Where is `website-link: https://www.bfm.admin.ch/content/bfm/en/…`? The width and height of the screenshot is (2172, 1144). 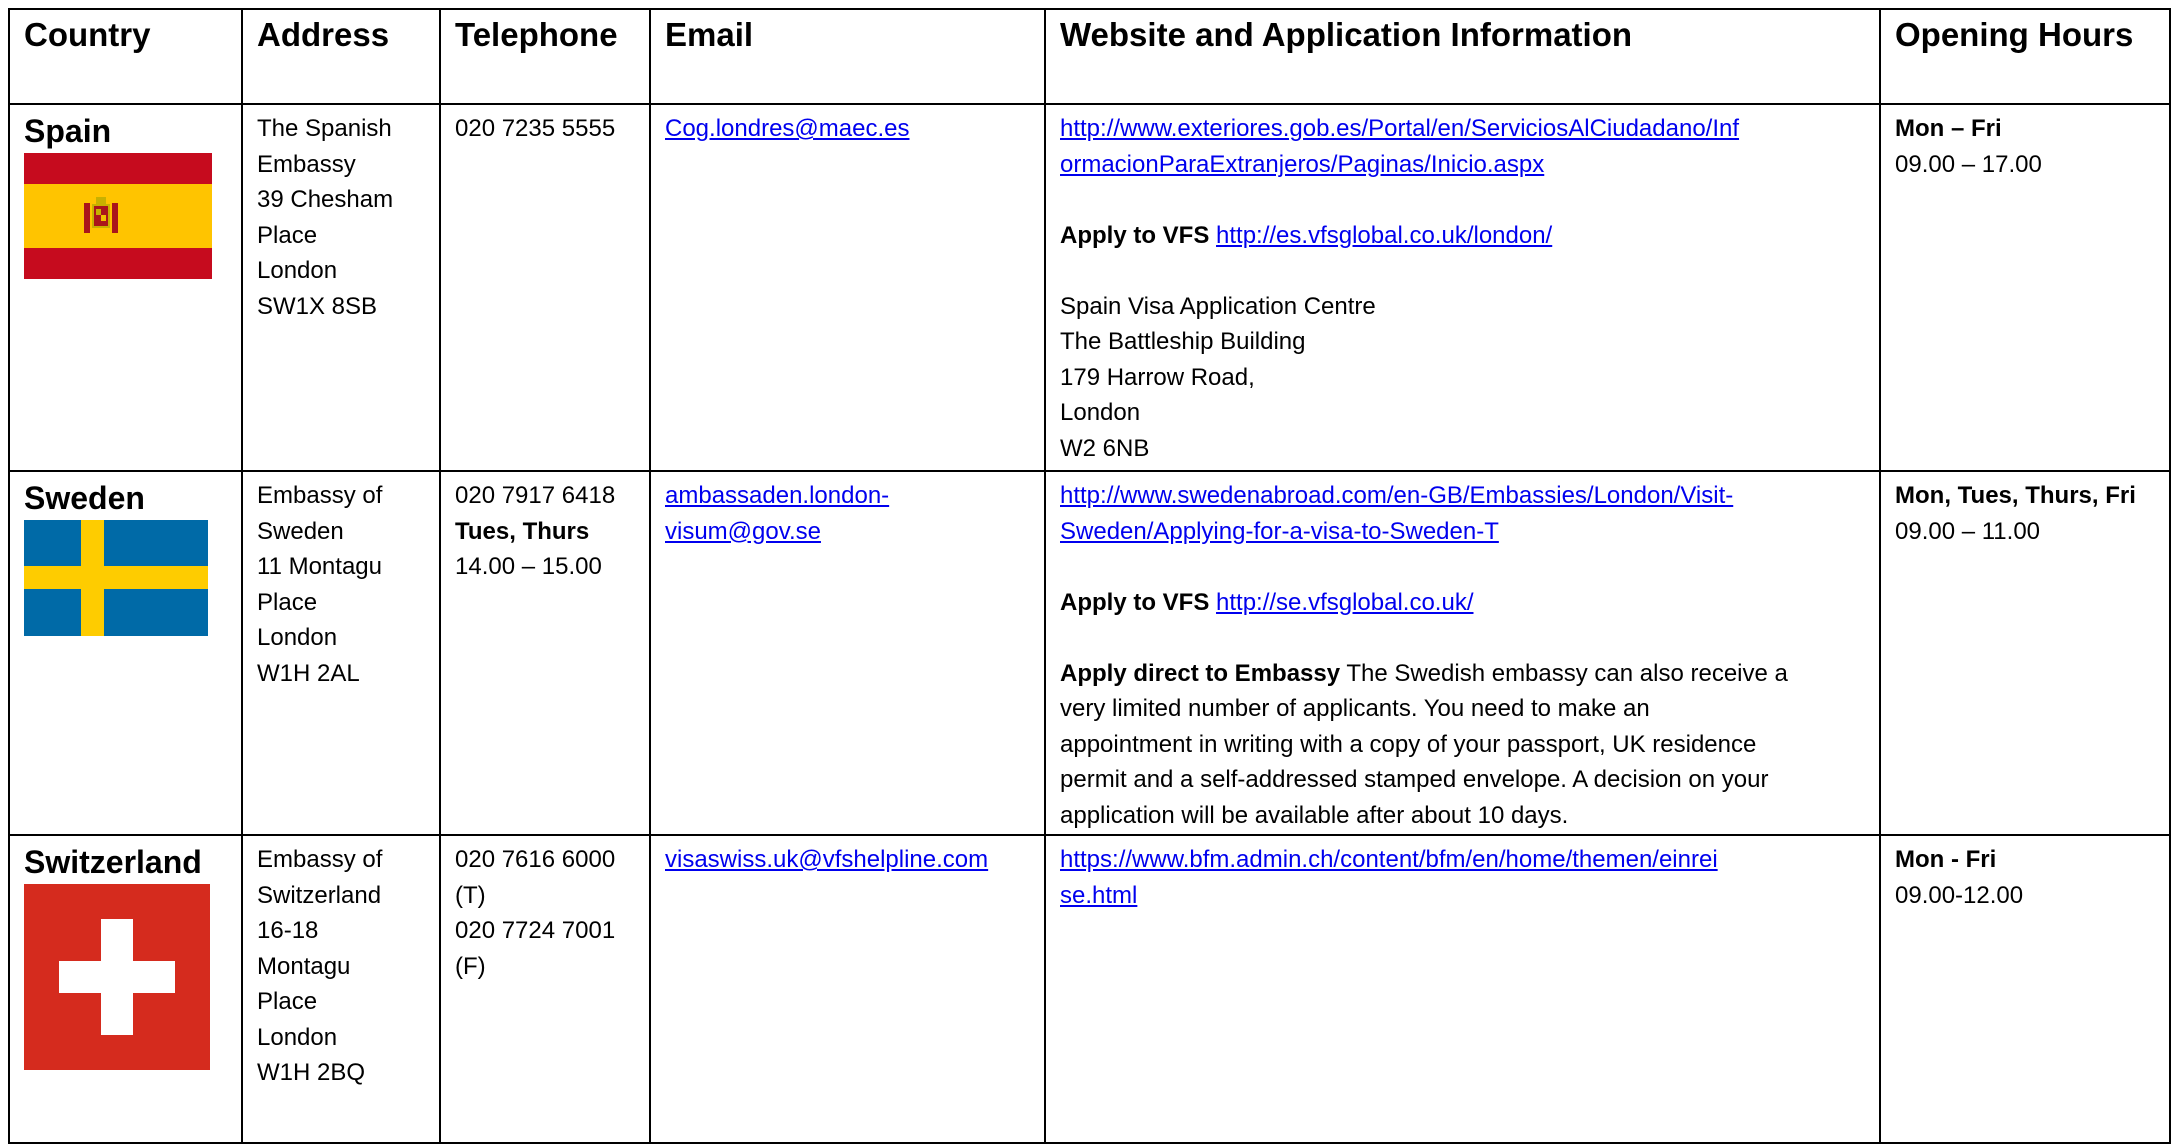
website-link: https://www.bfm.admin.ch/content/bfm/en/… is located at coordinates (1464, 877).